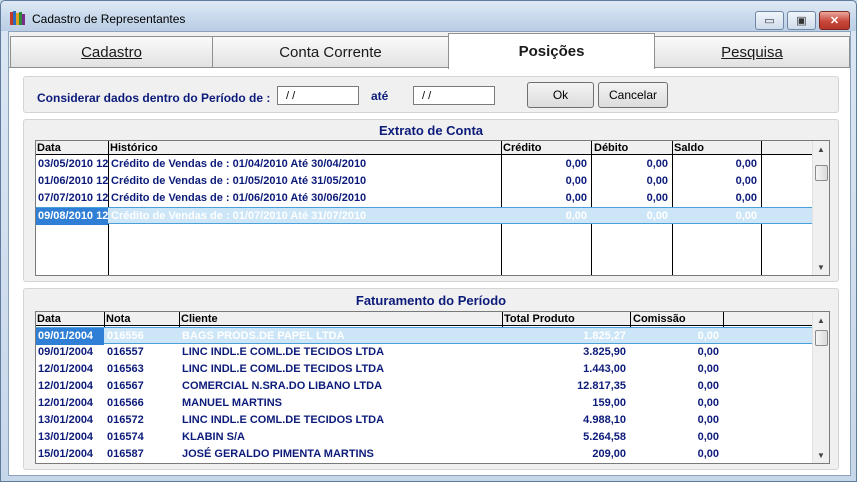 Image resolution: width=857 pixels, height=482 pixels. What do you see at coordinates (330, 51) in the screenshot?
I see `tab-conta-corrente: Conta Corrente` at bounding box center [330, 51].